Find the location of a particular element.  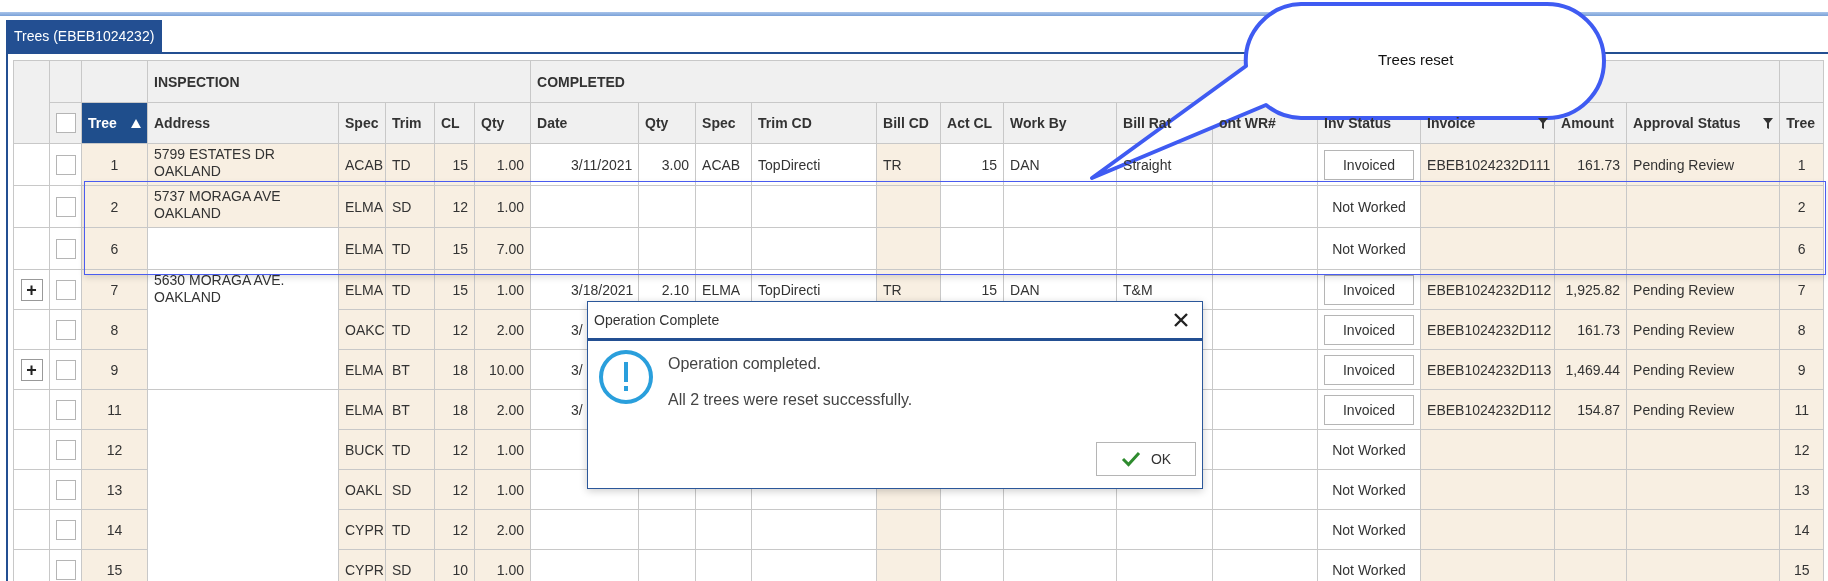

close-icon is located at coordinates (1181, 320).